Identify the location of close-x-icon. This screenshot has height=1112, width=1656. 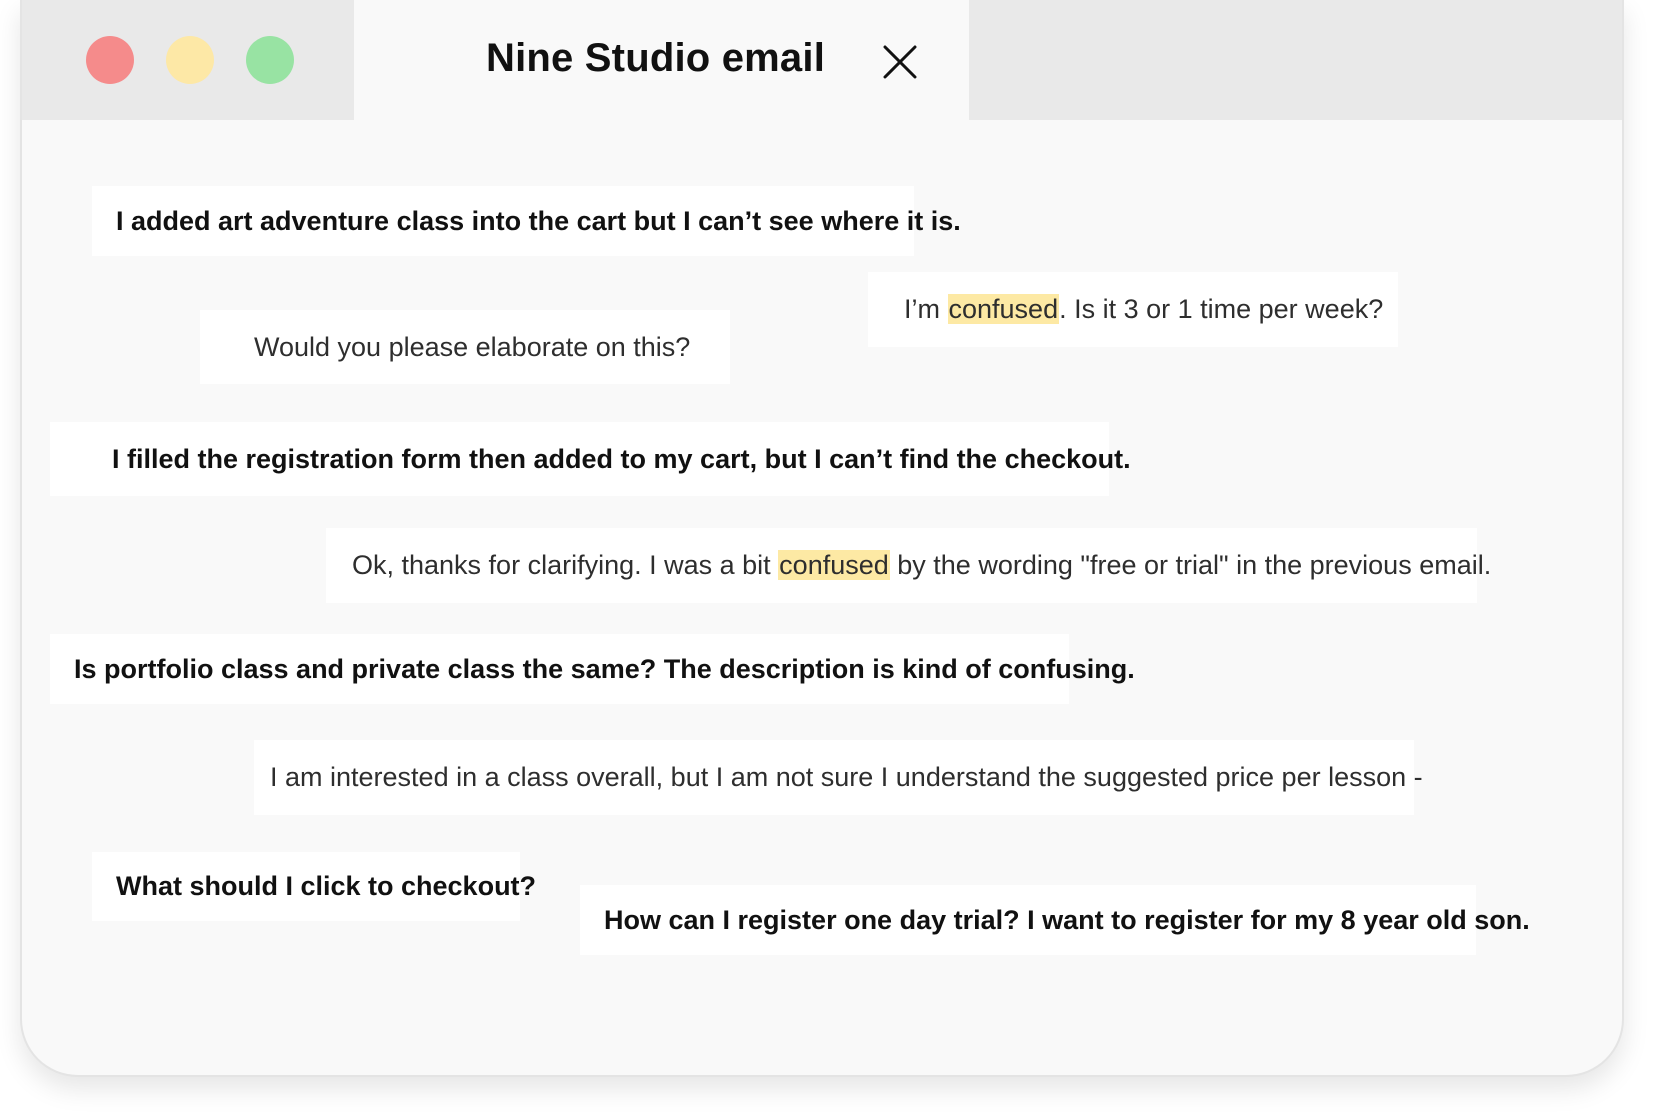
(900, 62).